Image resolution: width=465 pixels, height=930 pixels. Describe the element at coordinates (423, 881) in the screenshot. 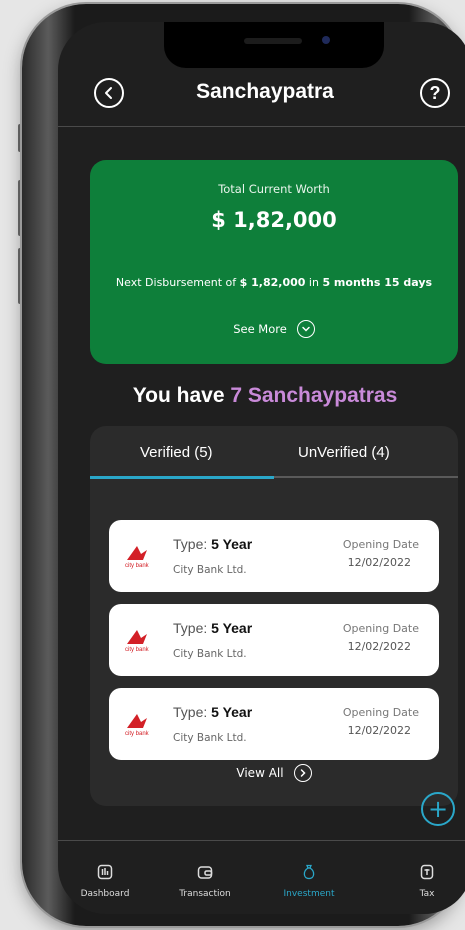

I see `nav-tax: Tax` at that location.